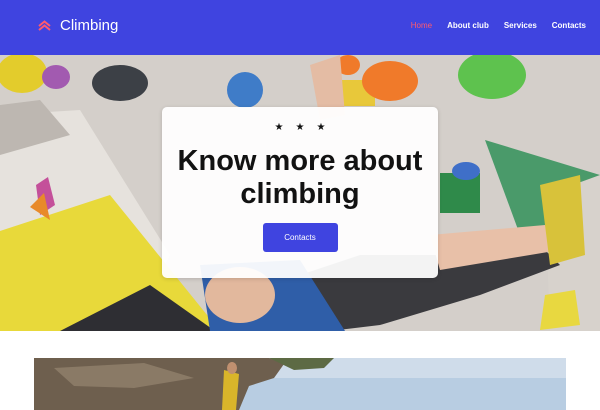 This screenshot has height=410, width=600. I want to click on hero-headline-line-2: climbing, so click(300, 194).